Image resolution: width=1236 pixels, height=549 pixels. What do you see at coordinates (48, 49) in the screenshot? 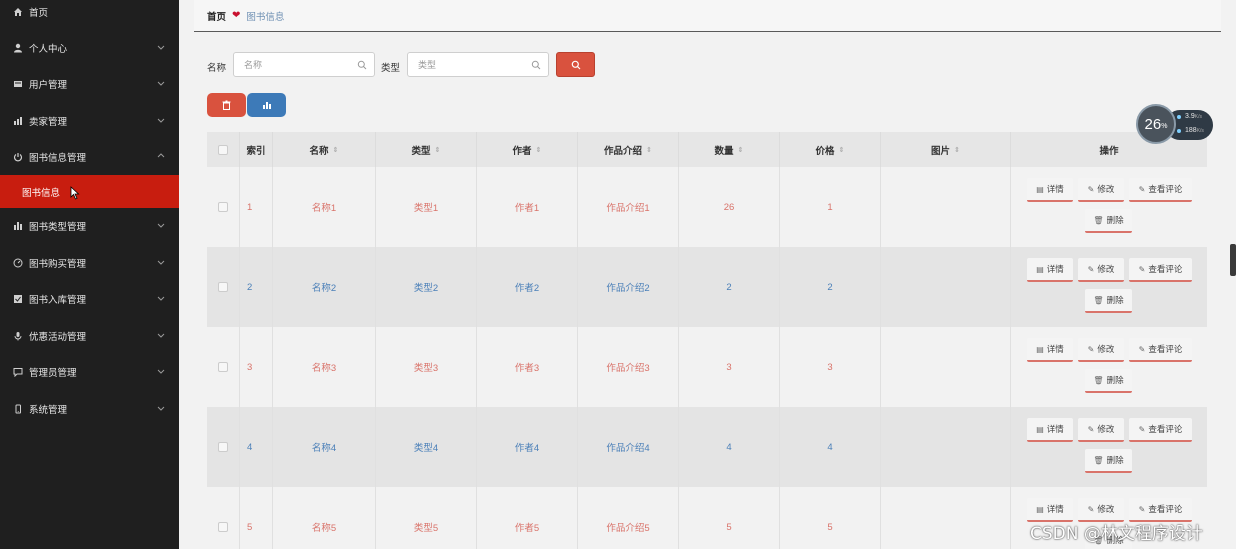
I see `sidebar-item-label: 个人中心` at bounding box center [48, 49].